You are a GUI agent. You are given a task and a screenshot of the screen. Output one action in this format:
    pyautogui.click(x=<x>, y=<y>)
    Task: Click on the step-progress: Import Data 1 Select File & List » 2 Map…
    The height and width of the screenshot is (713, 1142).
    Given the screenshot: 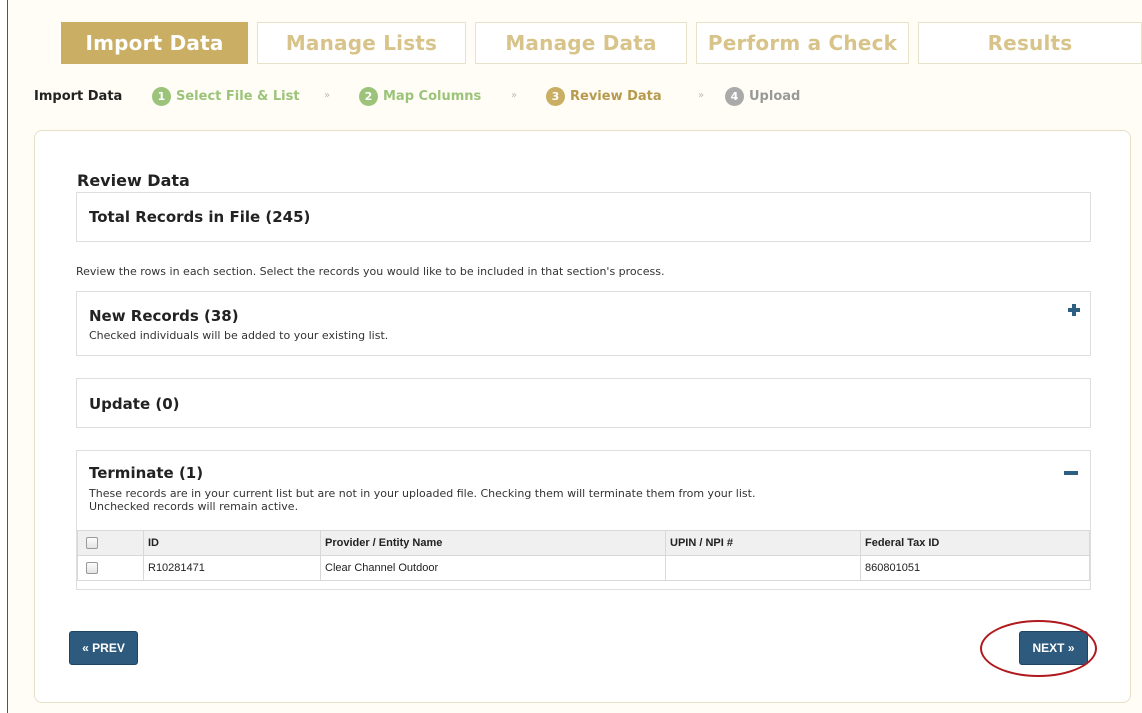 What is the action you would take?
    pyautogui.click(x=434, y=98)
    